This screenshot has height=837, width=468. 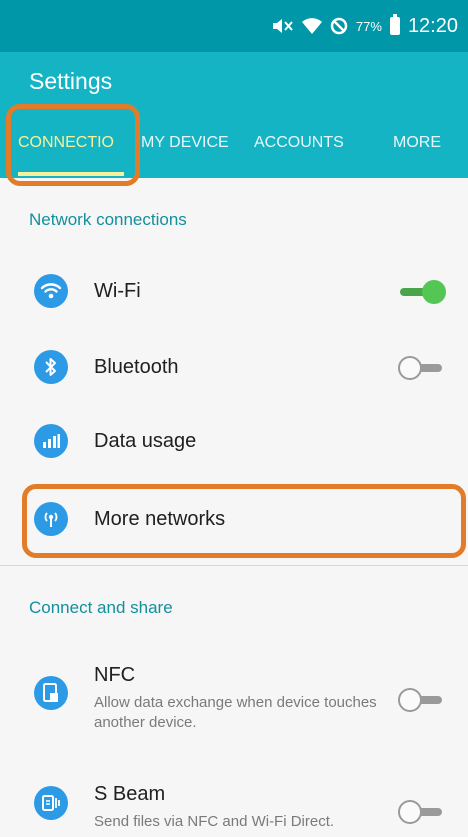 What do you see at coordinates (108, 219) in the screenshot?
I see `section-header-network: Network connections` at bounding box center [108, 219].